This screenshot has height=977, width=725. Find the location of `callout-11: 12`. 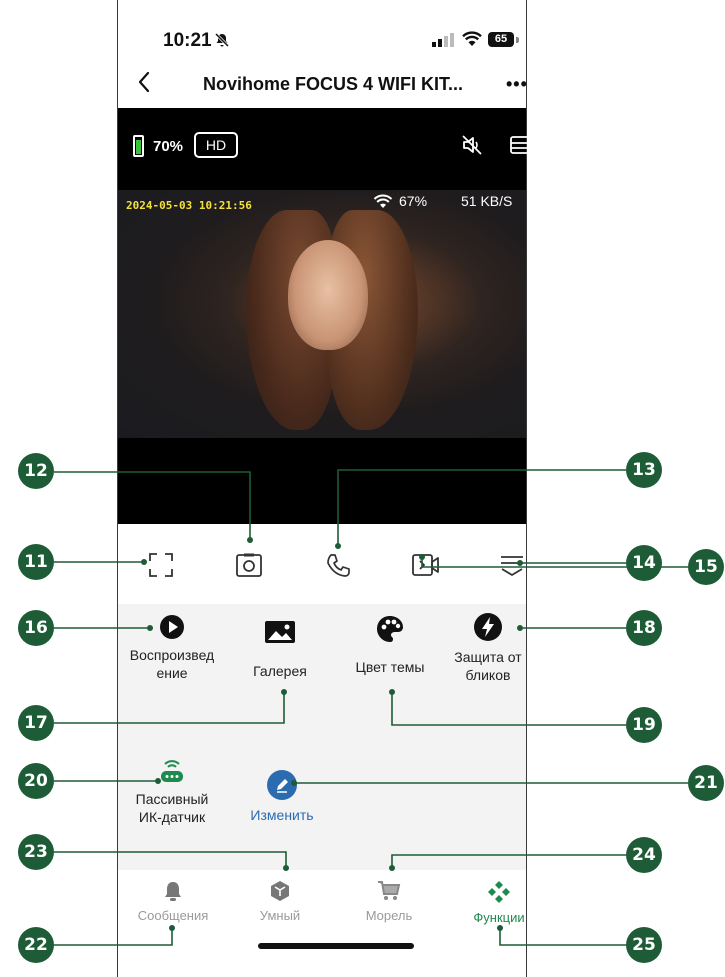

callout-11: 12 is located at coordinates (36, 471).